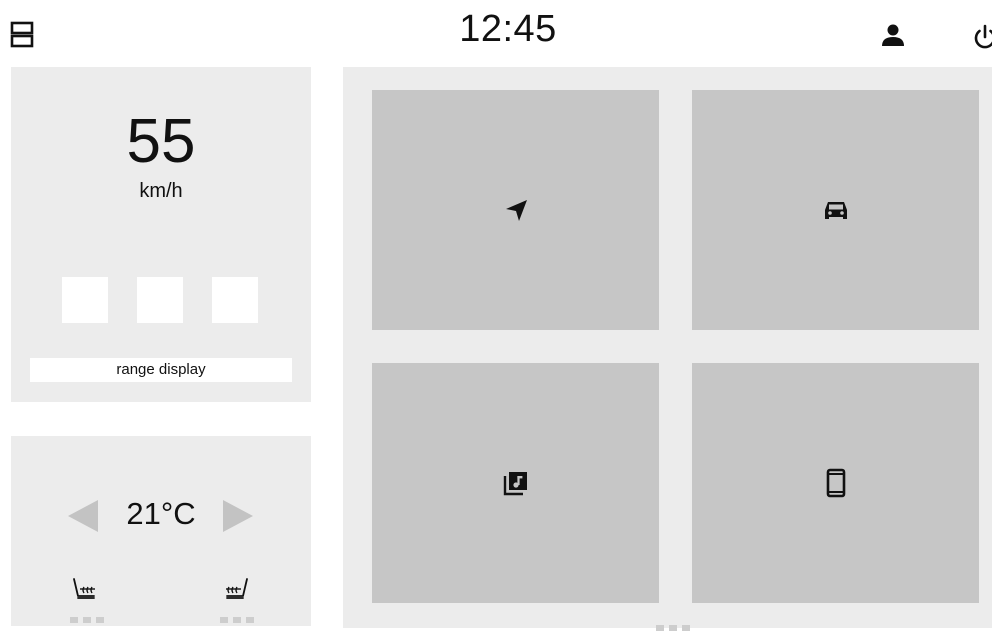  What do you see at coordinates (237, 588) in the screenshot?
I see `seat-heat-right-icon` at bounding box center [237, 588].